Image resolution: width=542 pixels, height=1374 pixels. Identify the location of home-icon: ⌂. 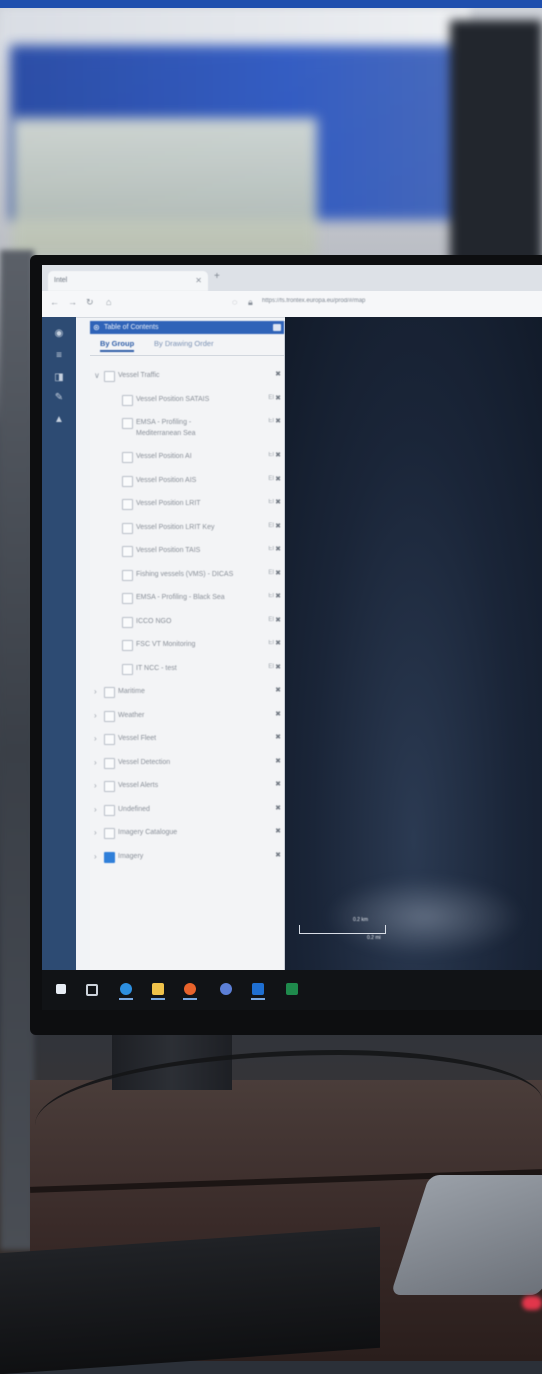
(108, 302).